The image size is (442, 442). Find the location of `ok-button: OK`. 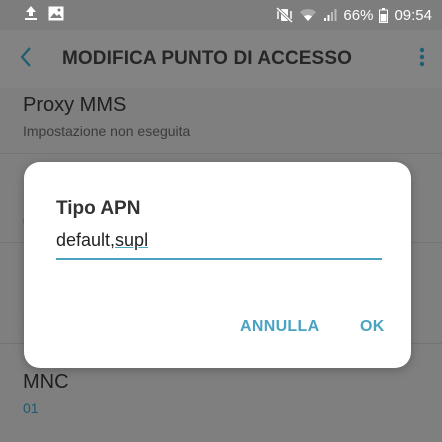

ok-button: OK is located at coordinates (372, 327).